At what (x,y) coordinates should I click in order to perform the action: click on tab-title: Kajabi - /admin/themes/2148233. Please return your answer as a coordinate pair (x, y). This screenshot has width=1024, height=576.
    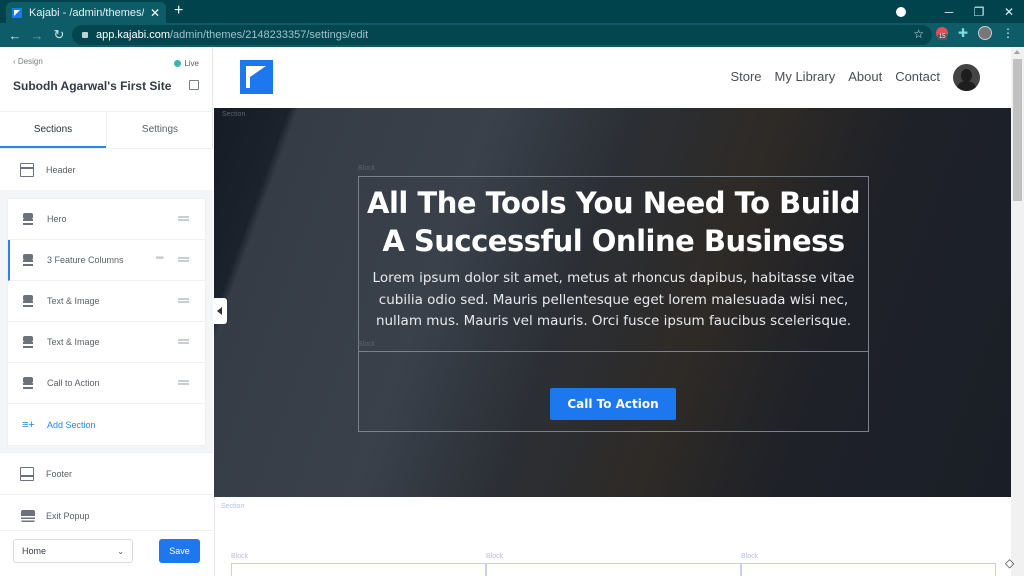
    Looking at the image, I should click on (86, 12).